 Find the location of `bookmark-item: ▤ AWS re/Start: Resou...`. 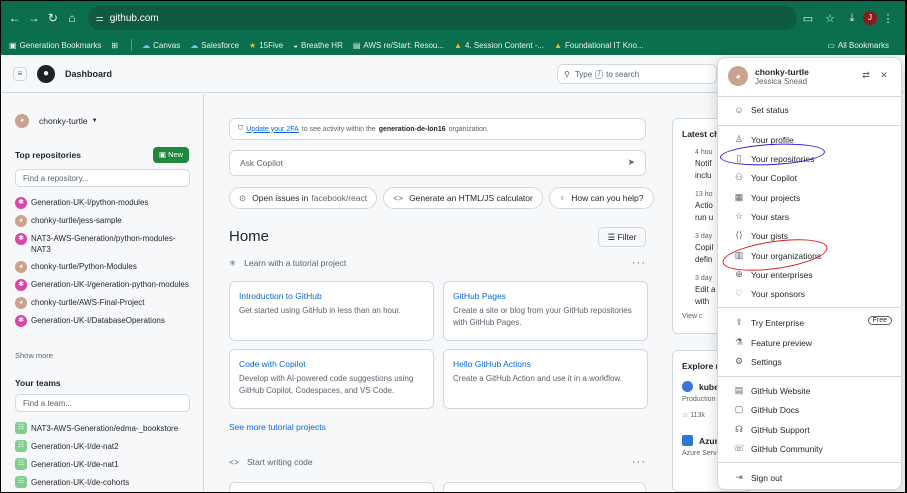

bookmark-item: ▤ AWS re/Start: Resou... is located at coordinates (398, 45).